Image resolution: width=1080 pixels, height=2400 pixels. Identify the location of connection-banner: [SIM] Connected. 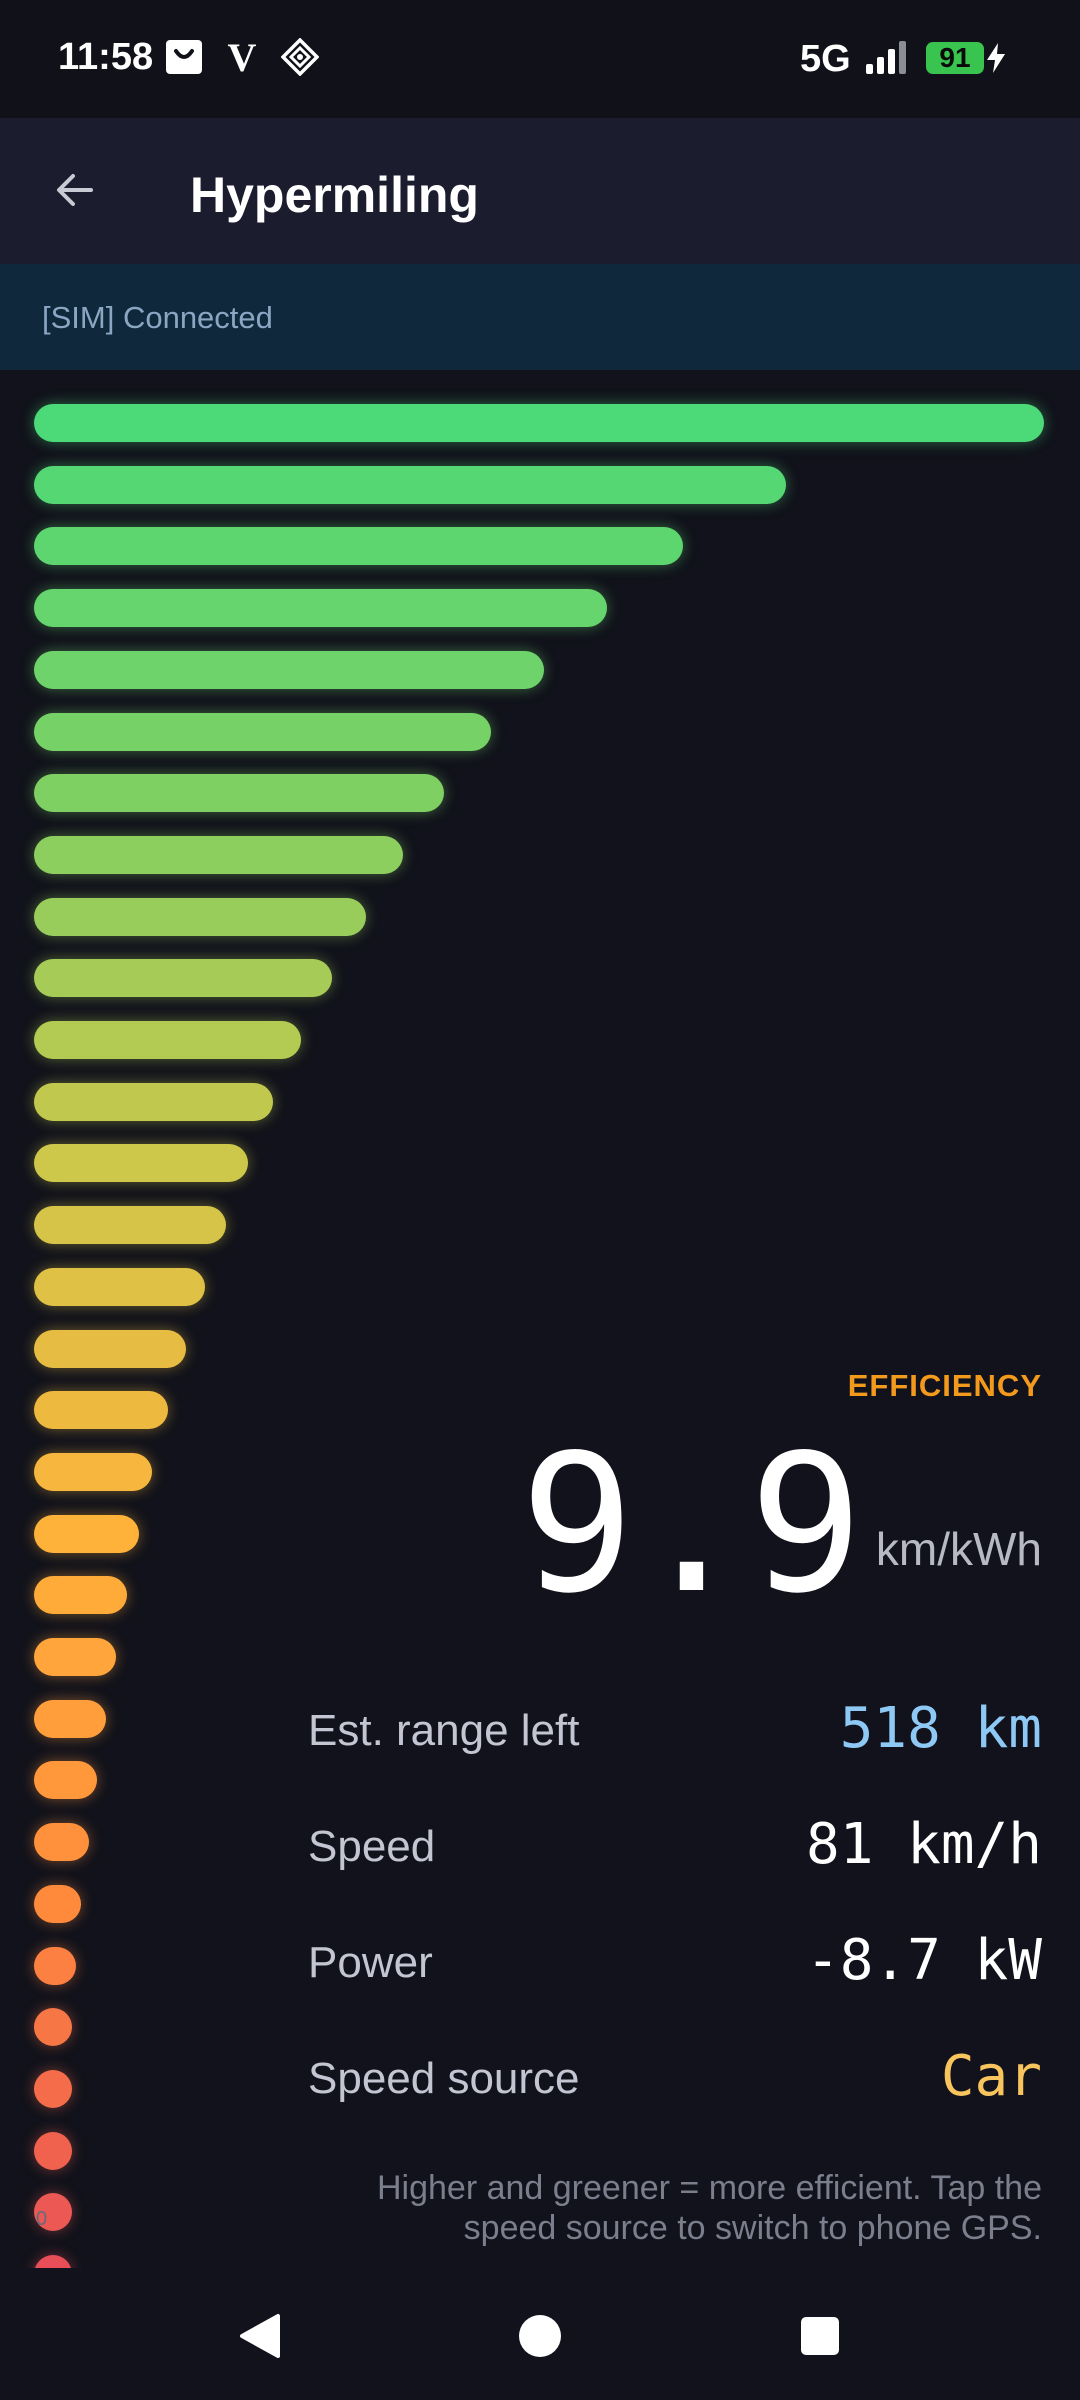
(540, 317).